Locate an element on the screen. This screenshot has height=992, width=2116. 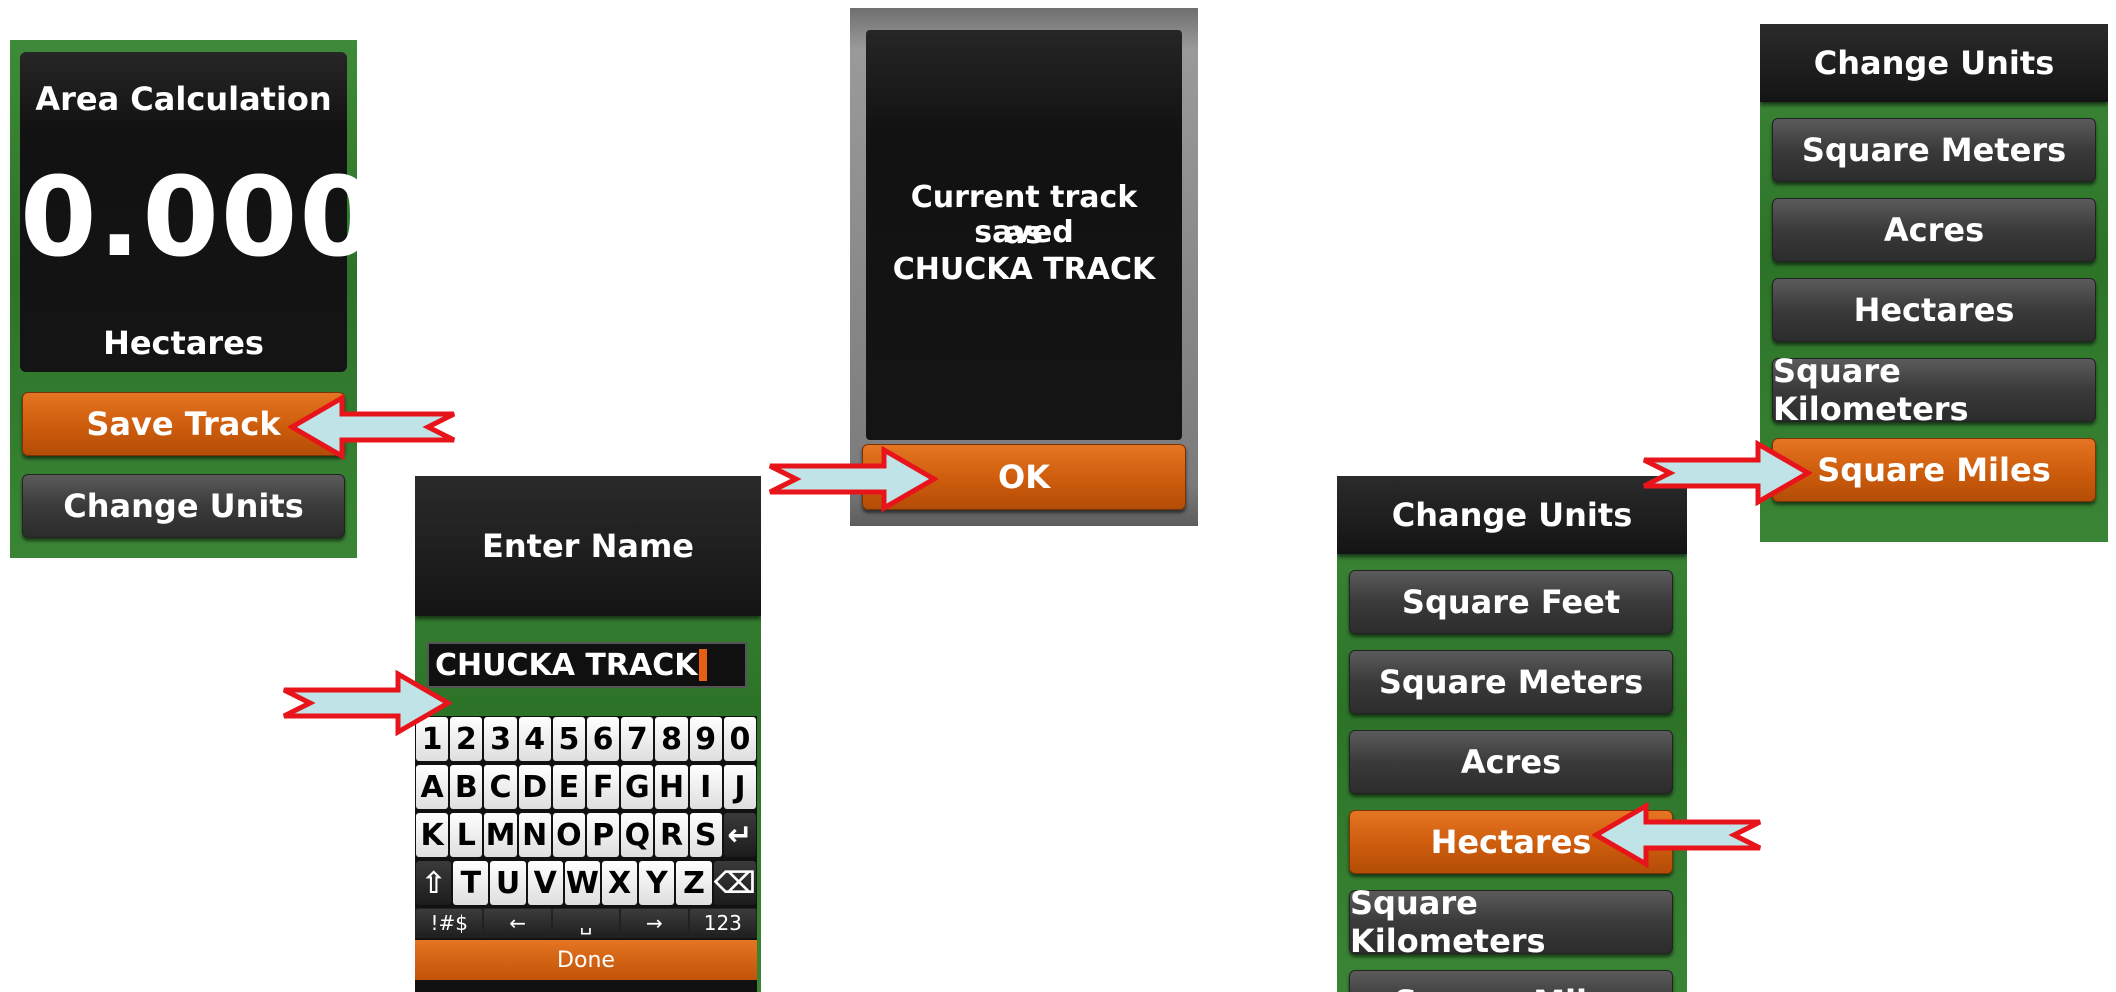
fn-key-4: 123 is located at coordinates (723, 923).